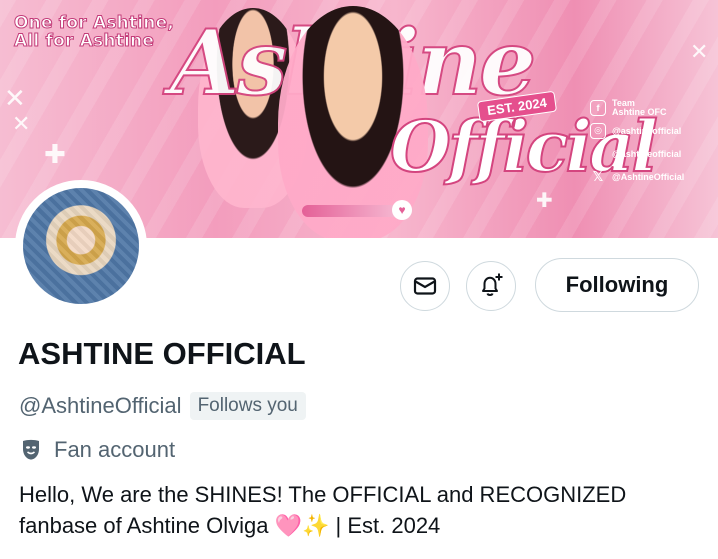  I want to click on banner-tagline: One for Ashtine, All for Ashtine, so click(94, 32).